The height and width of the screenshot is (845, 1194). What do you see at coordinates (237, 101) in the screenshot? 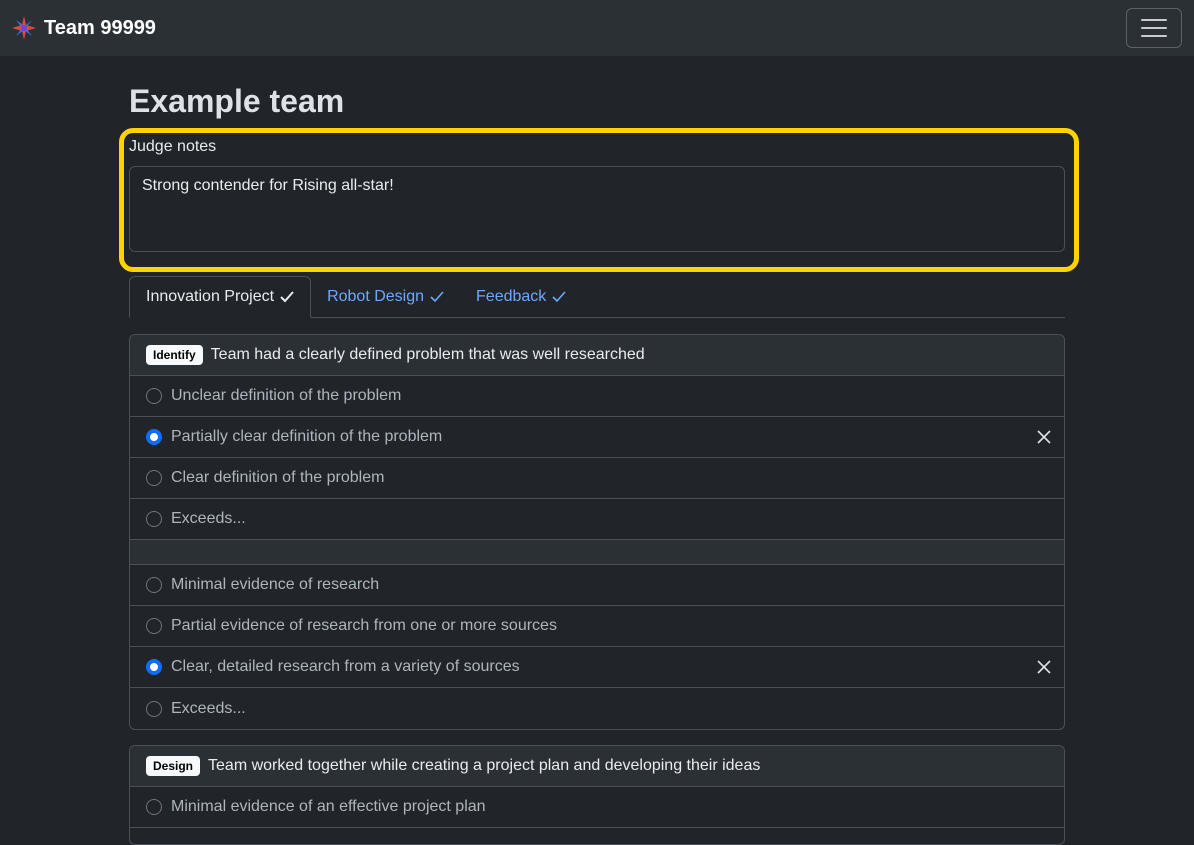
I see `page-title: Example team` at bounding box center [237, 101].